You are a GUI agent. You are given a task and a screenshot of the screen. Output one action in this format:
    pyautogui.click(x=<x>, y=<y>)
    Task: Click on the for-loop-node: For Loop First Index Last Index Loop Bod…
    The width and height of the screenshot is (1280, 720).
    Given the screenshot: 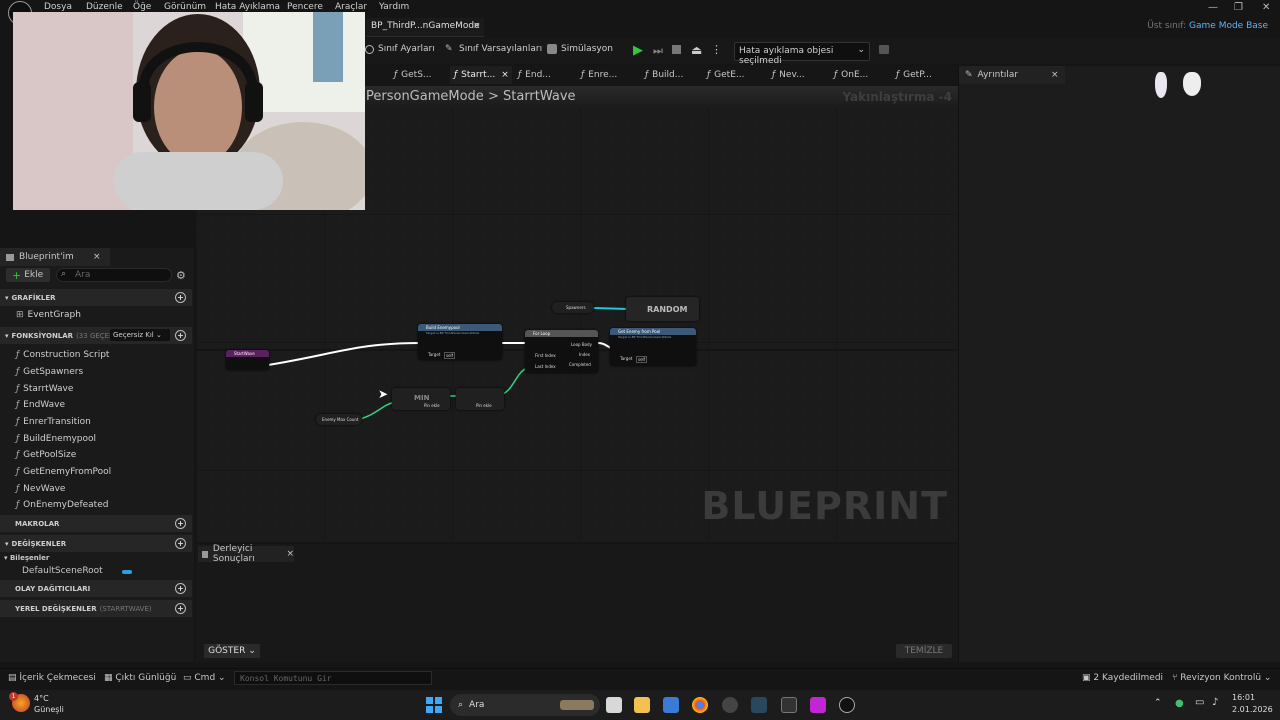 What is the action you would take?
    pyautogui.click(x=561, y=351)
    